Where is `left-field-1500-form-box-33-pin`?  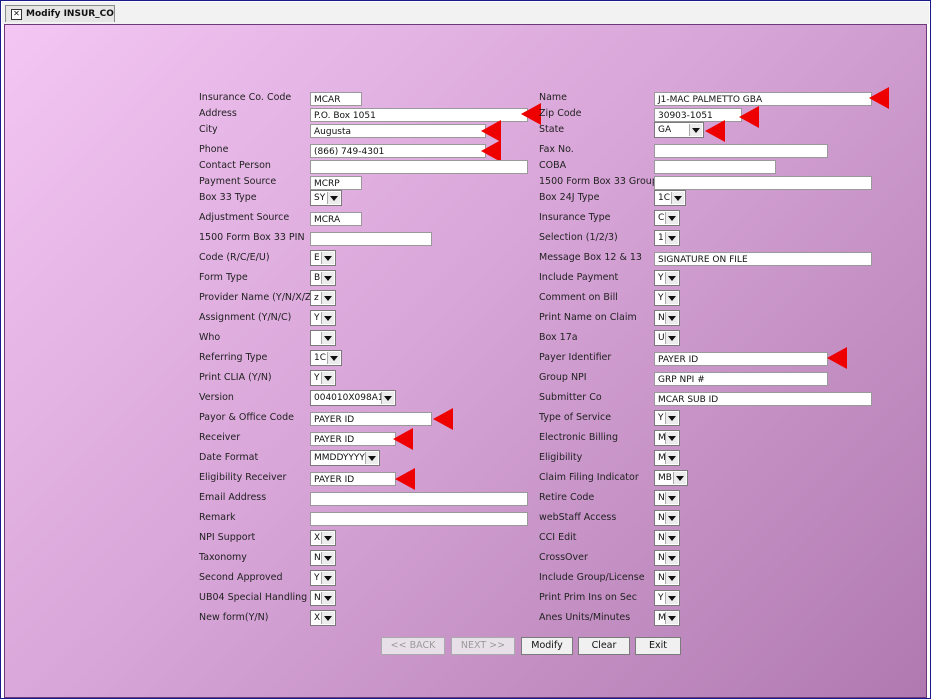
left-field-1500-form-box-33-pin is located at coordinates (371, 239).